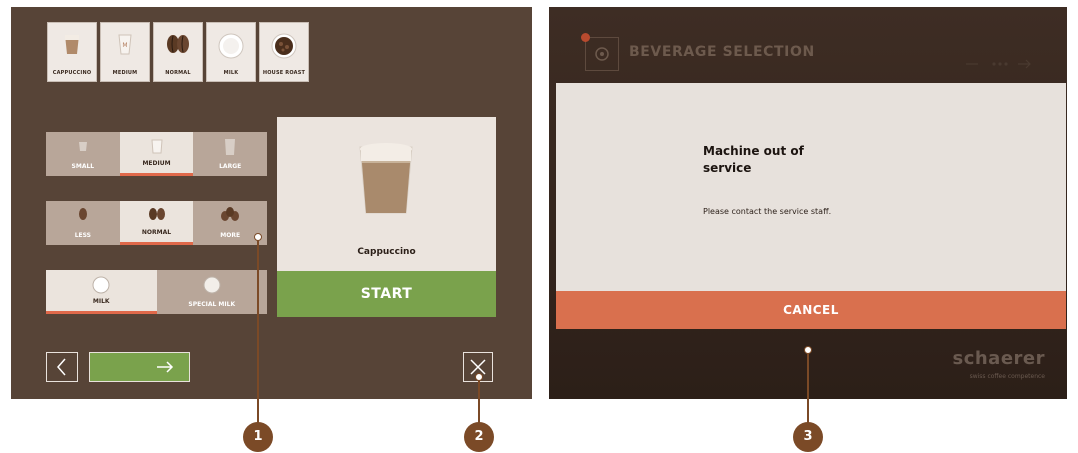 The height and width of the screenshot is (453, 1078). Describe the element at coordinates (156, 163) in the screenshot. I see `size-option-label: MEDIUM` at that location.